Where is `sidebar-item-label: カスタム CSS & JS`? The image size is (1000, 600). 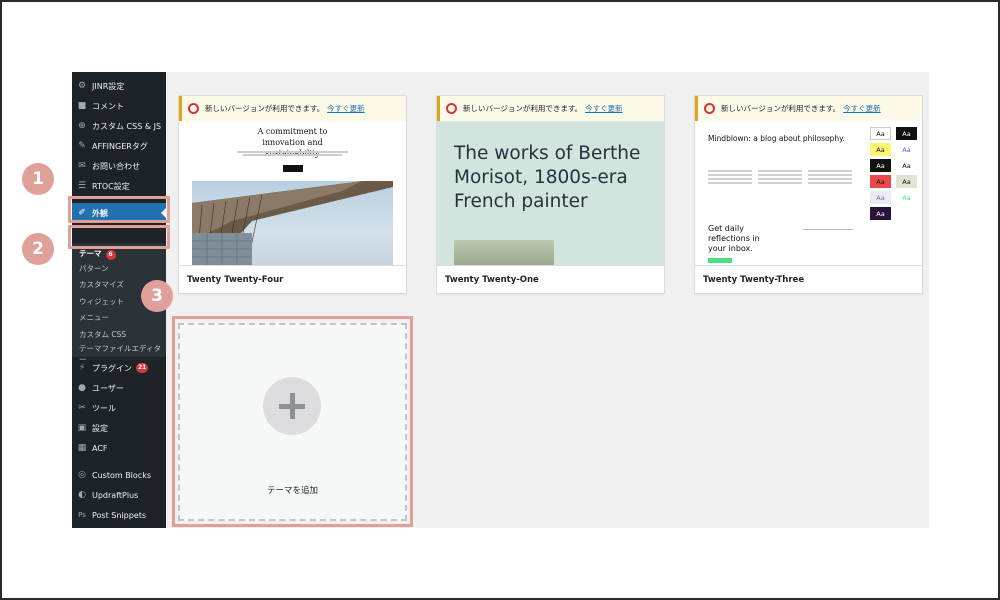
sidebar-item-label: カスタム CSS & JS is located at coordinates (127, 126).